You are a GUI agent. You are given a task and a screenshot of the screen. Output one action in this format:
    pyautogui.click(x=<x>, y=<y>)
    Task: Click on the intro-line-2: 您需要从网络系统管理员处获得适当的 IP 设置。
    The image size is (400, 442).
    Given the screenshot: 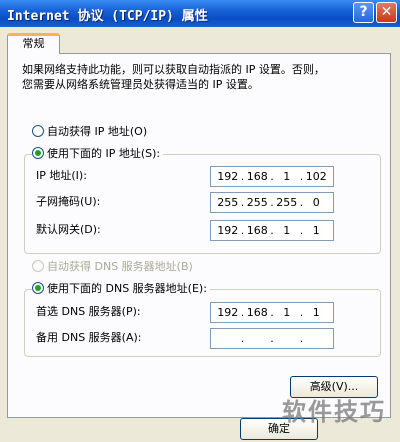 What is the action you would take?
    pyautogui.click(x=140, y=84)
    